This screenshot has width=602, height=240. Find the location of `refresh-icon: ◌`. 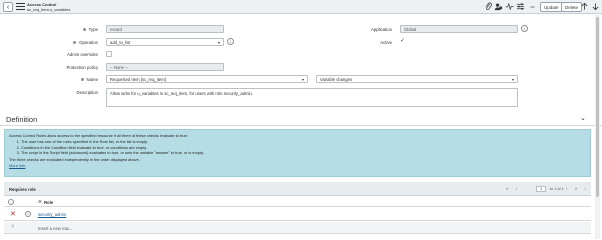

refresh-icon: ◌ is located at coordinates (585, 188).